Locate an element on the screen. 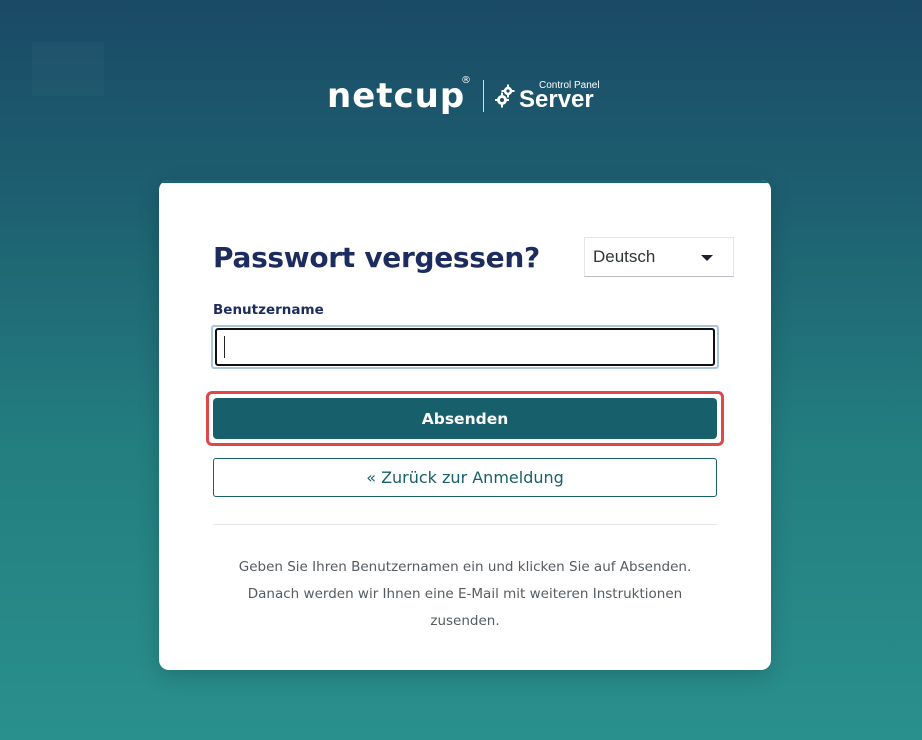  gear-icon is located at coordinates (506, 96).